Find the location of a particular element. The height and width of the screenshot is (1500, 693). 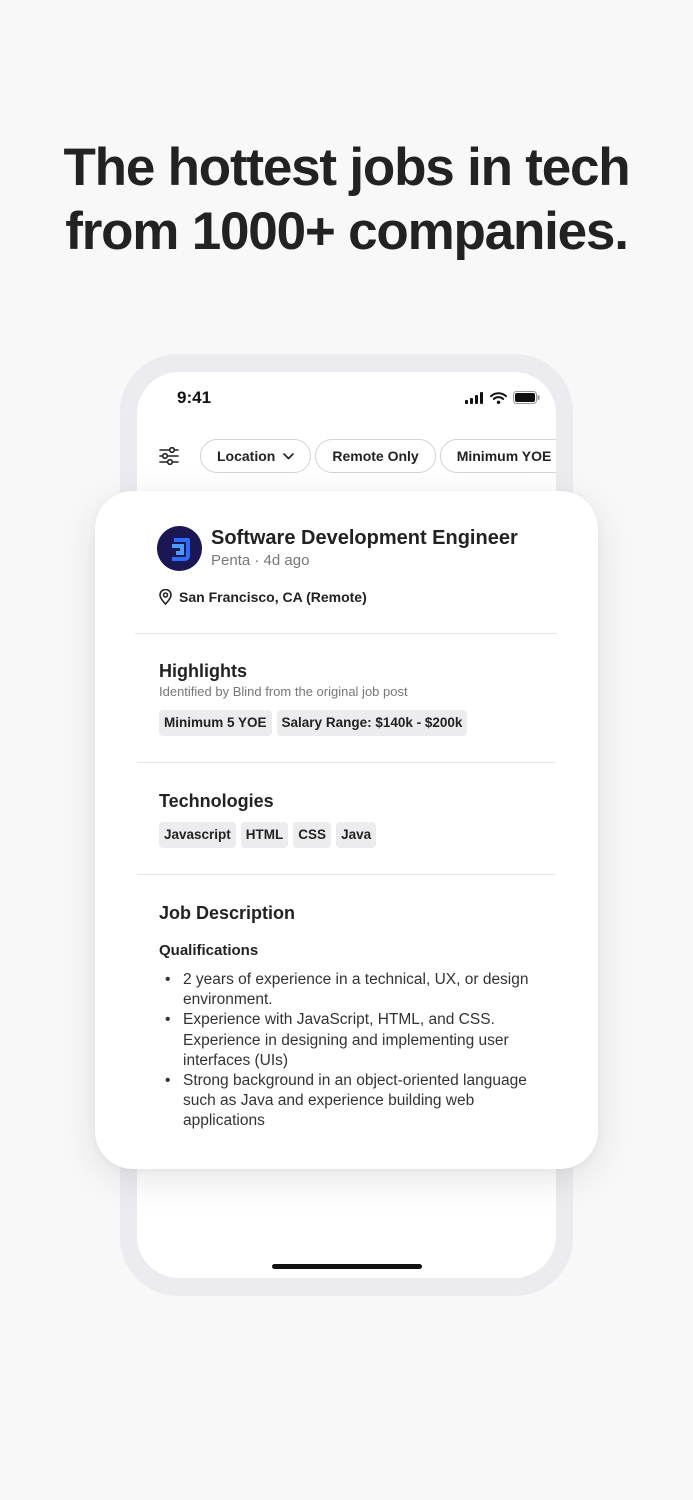

headline-line-1: The hottest jobs in tech is located at coordinates (346, 167).